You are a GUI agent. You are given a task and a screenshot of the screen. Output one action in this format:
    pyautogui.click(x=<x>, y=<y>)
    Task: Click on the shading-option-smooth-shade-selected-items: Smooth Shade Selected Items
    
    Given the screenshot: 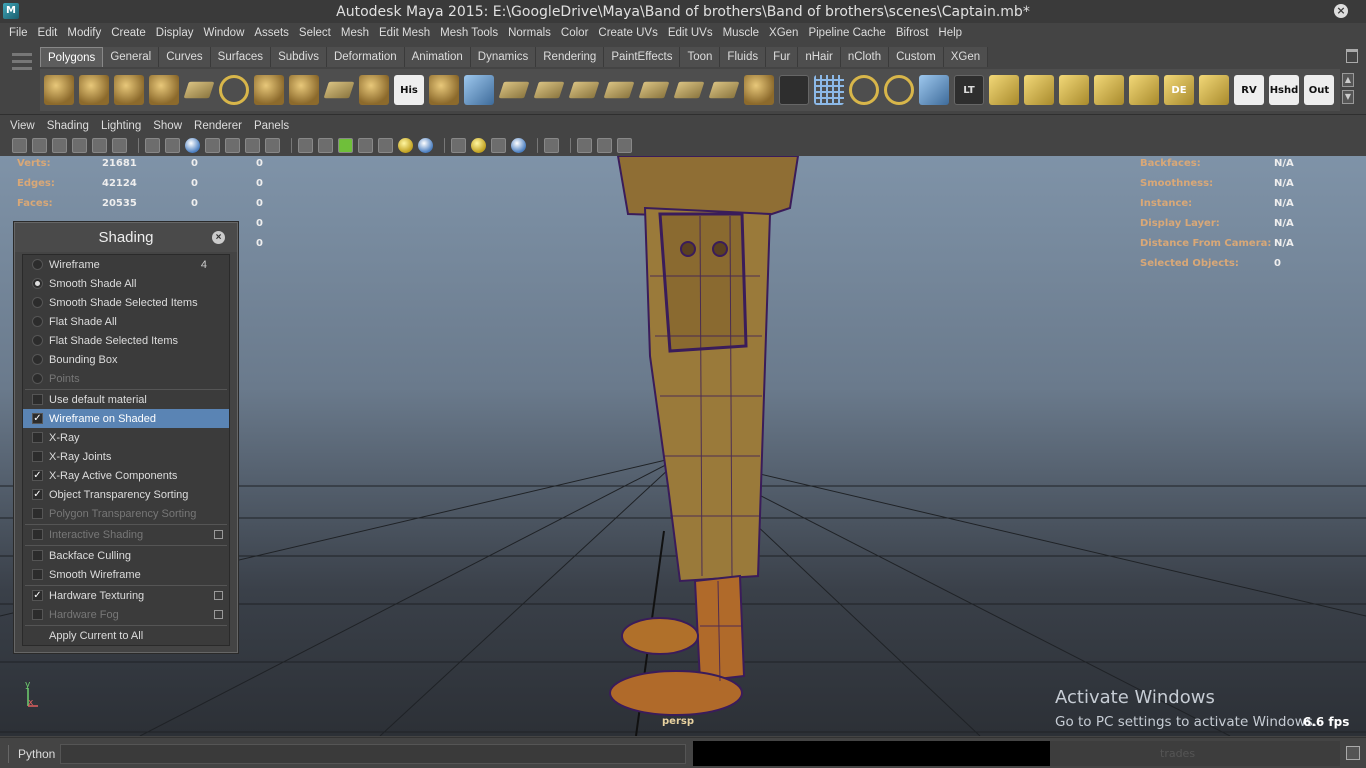 What is the action you would take?
    pyautogui.click(x=126, y=302)
    